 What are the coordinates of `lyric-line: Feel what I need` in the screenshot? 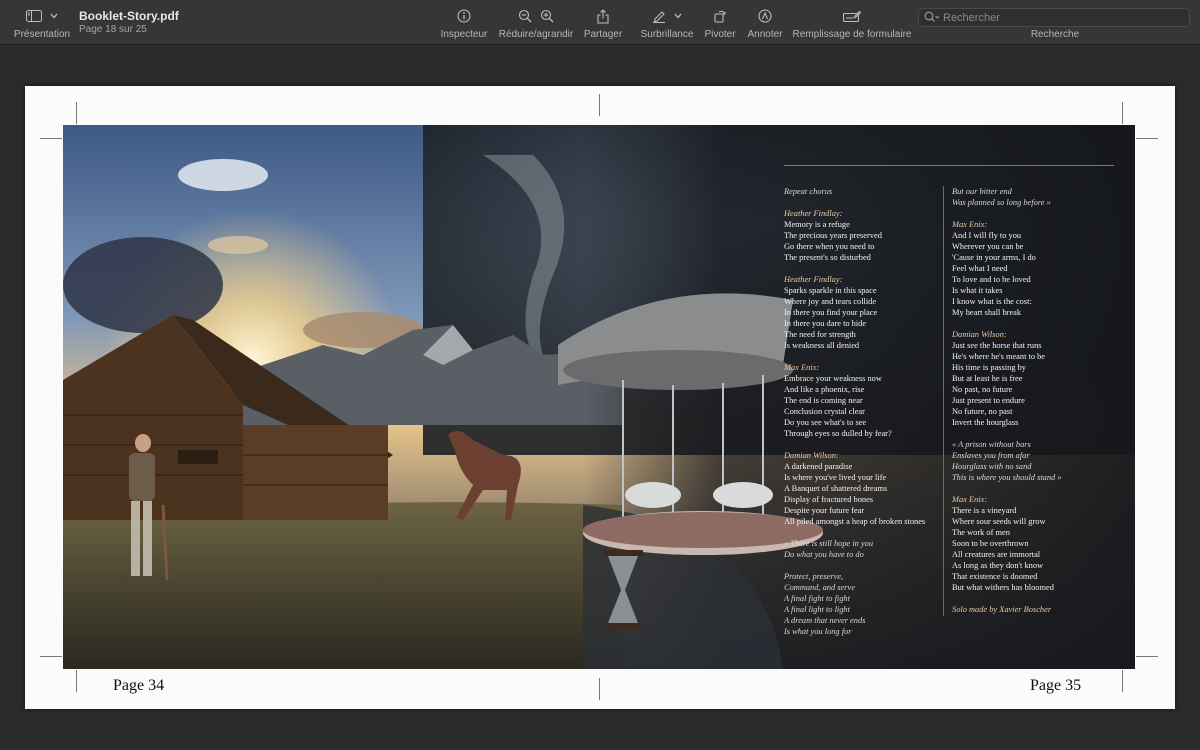 It's located at (980, 268).